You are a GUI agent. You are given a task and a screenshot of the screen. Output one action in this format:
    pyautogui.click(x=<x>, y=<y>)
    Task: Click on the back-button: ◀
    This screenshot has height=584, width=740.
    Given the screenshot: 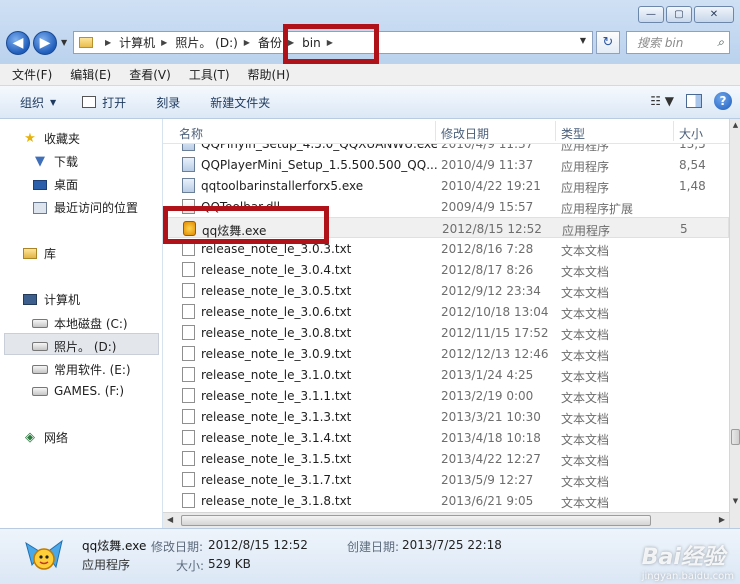 What is the action you would take?
    pyautogui.click(x=18, y=43)
    